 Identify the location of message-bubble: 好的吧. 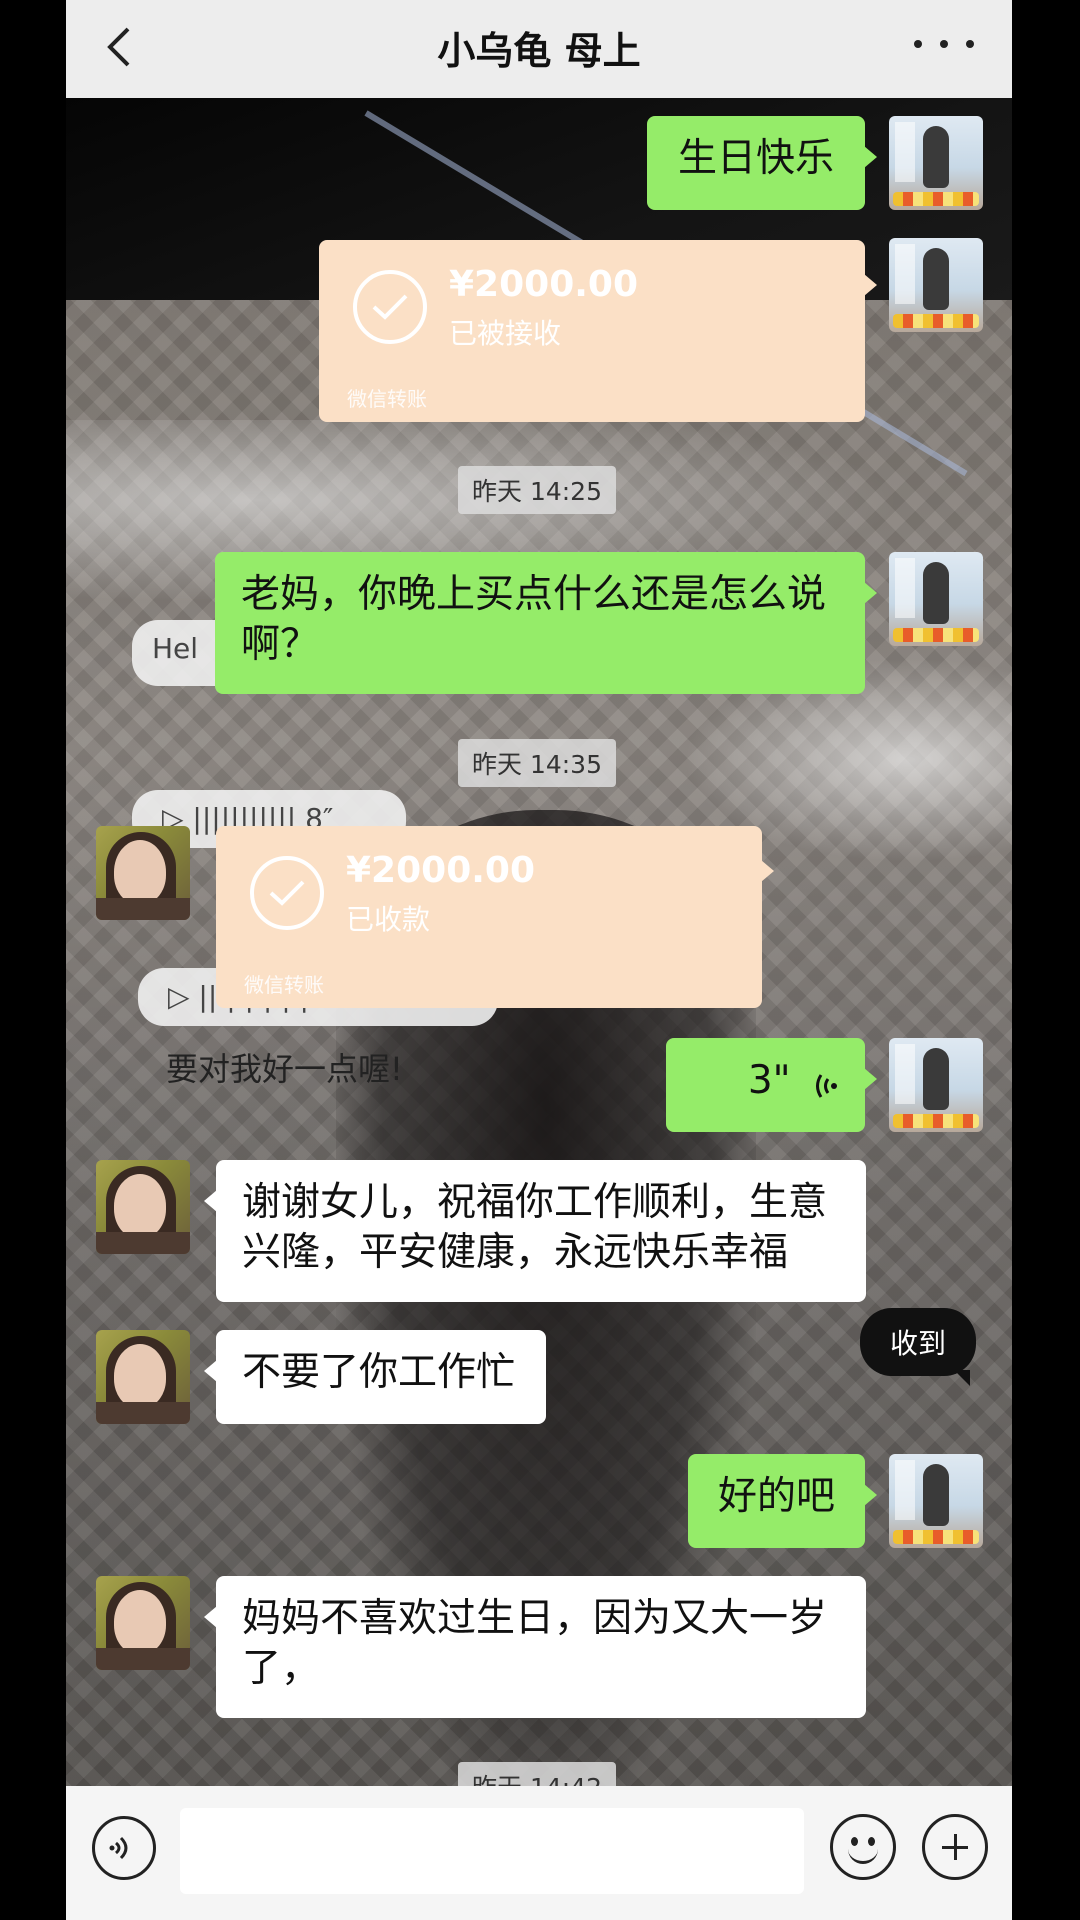
(782, 1501).